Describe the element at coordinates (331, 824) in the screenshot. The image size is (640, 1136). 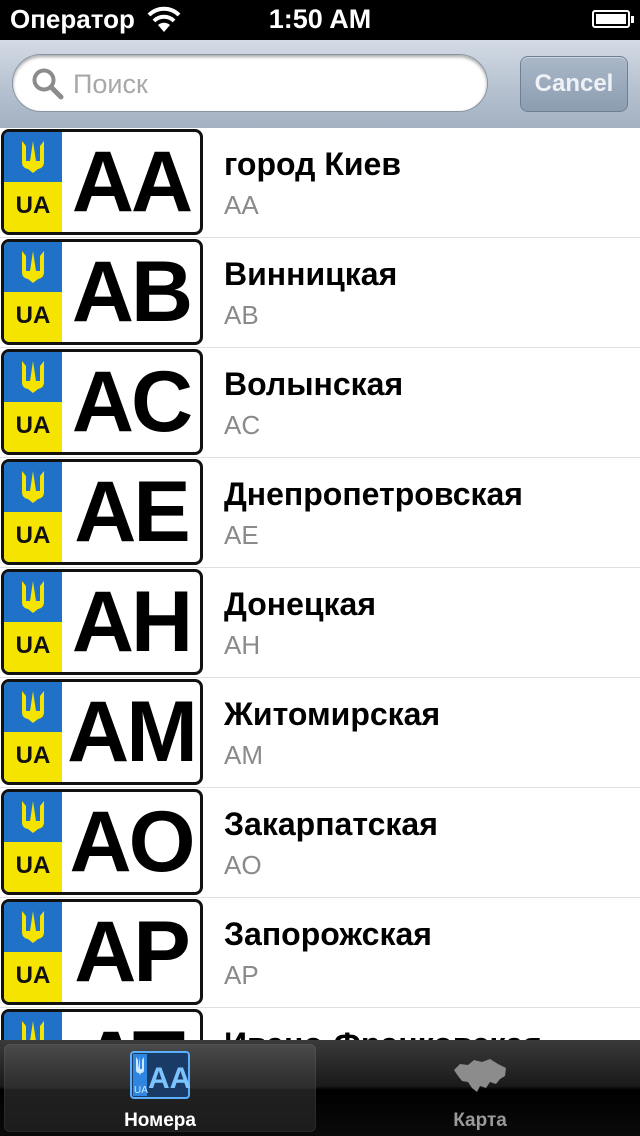
I see `region-name: Закарпатская` at that location.